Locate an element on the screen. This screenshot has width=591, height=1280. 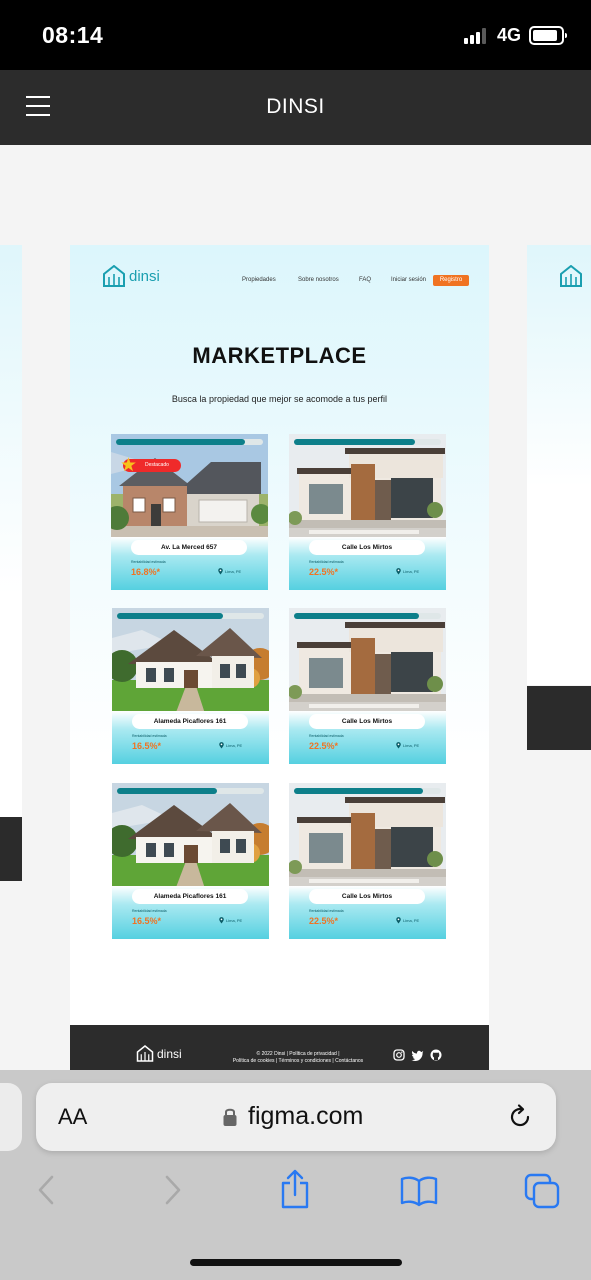
lock-icon is located at coordinates (230, 1117).